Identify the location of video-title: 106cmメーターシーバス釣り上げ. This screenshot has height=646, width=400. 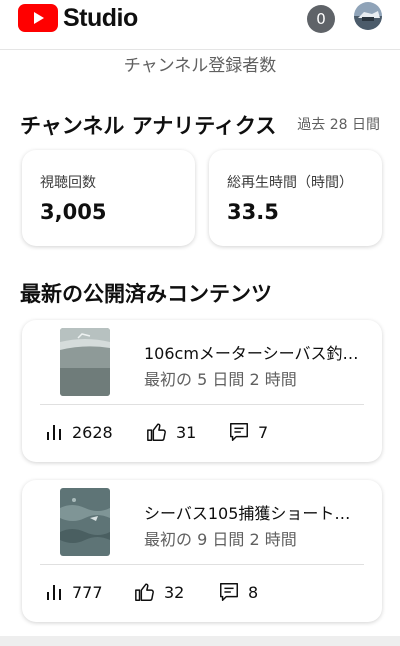
(254, 352).